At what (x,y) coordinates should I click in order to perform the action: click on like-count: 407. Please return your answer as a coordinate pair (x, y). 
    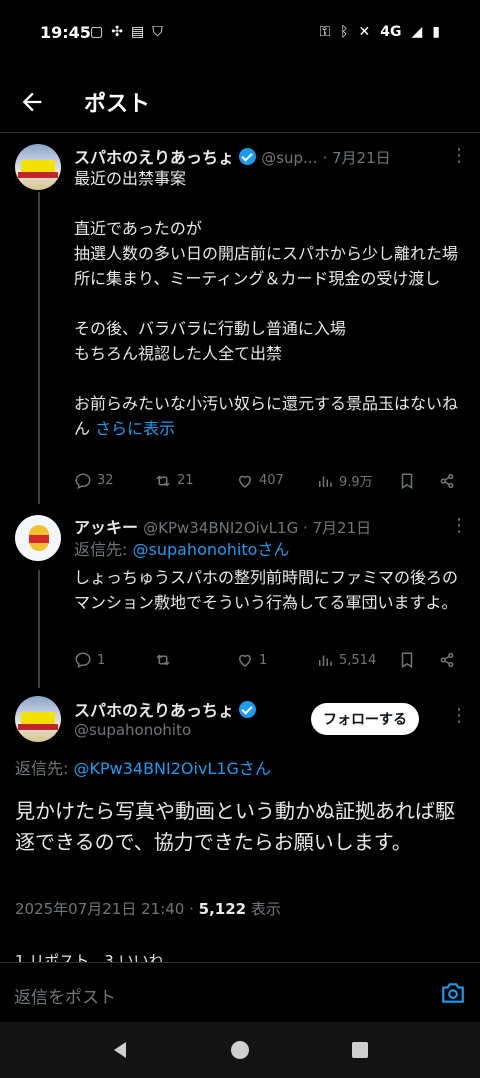
    Looking at the image, I should click on (271, 480).